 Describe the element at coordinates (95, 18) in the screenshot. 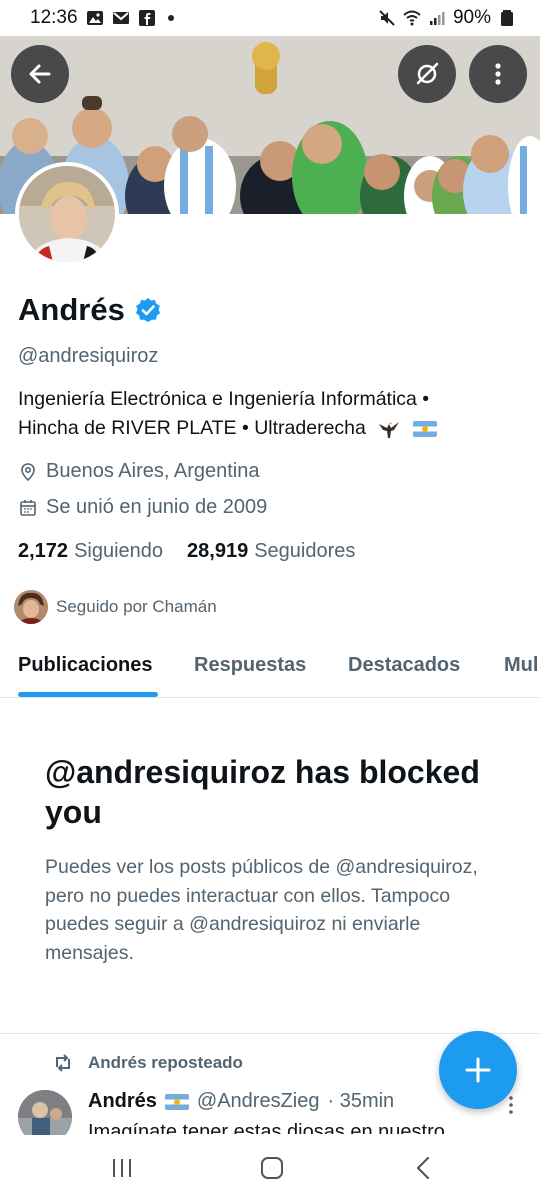

I see `gallery-icon` at that location.